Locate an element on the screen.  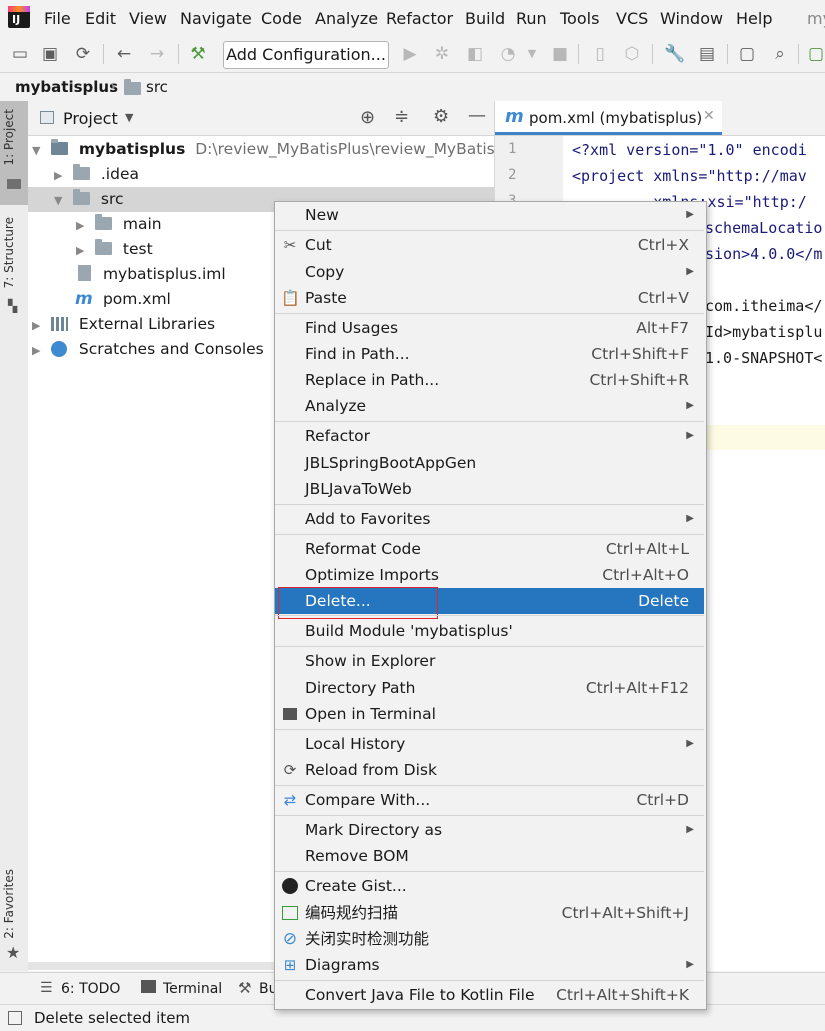
save-icon: ▣ is located at coordinates (50, 54).